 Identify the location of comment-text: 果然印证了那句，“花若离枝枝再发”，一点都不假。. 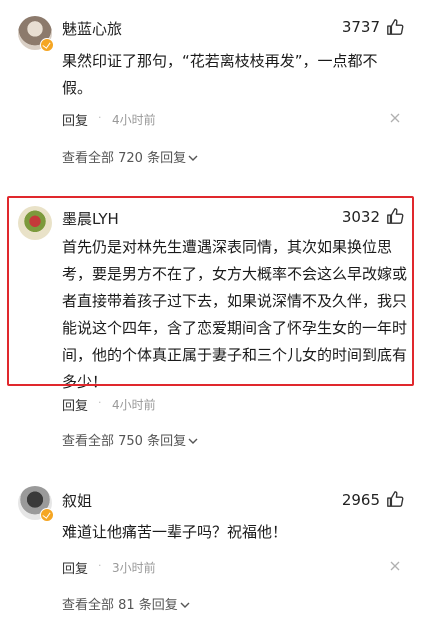
(220, 74).